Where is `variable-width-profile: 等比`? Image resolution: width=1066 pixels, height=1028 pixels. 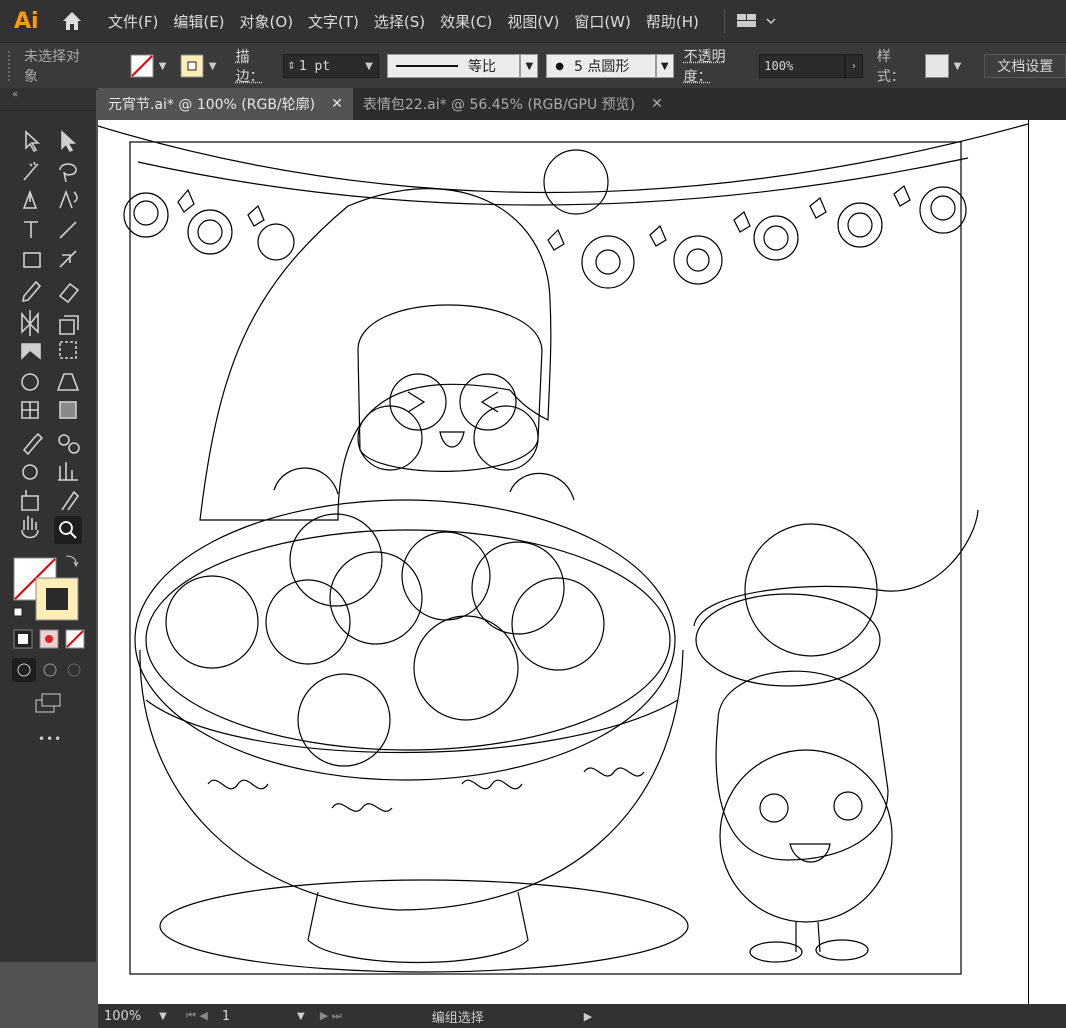 variable-width-profile: 等比 is located at coordinates (453, 66).